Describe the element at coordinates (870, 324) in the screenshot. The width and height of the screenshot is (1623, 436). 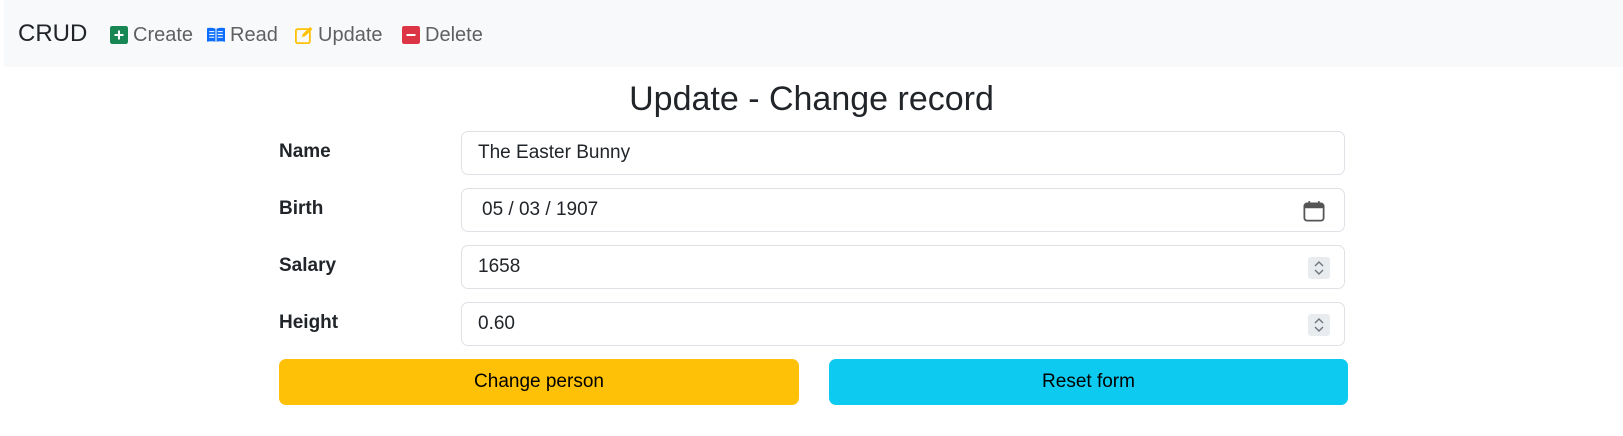
I see `height-input` at that location.